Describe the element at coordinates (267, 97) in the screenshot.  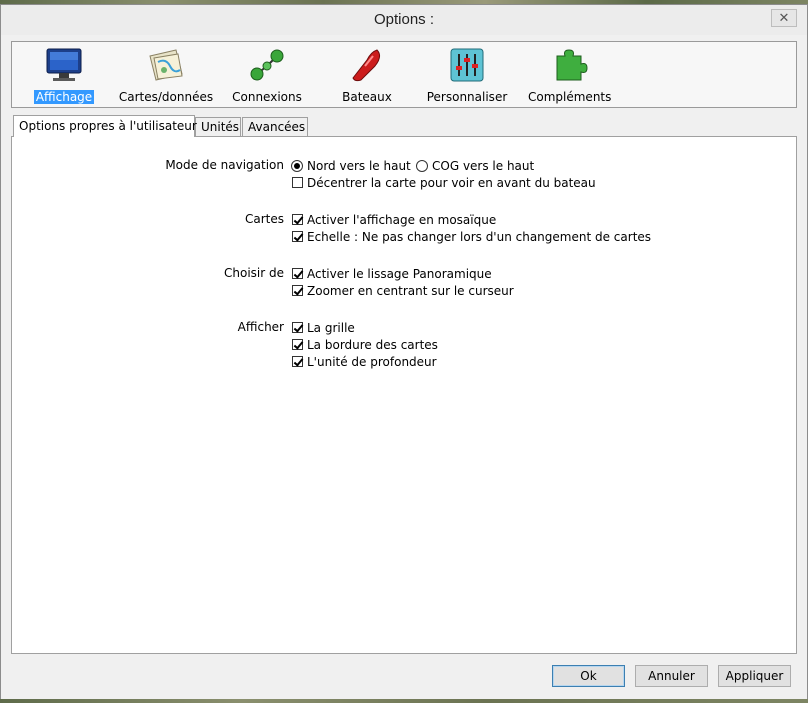
I see `toolbar-label-connexions: Connexions` at that location.